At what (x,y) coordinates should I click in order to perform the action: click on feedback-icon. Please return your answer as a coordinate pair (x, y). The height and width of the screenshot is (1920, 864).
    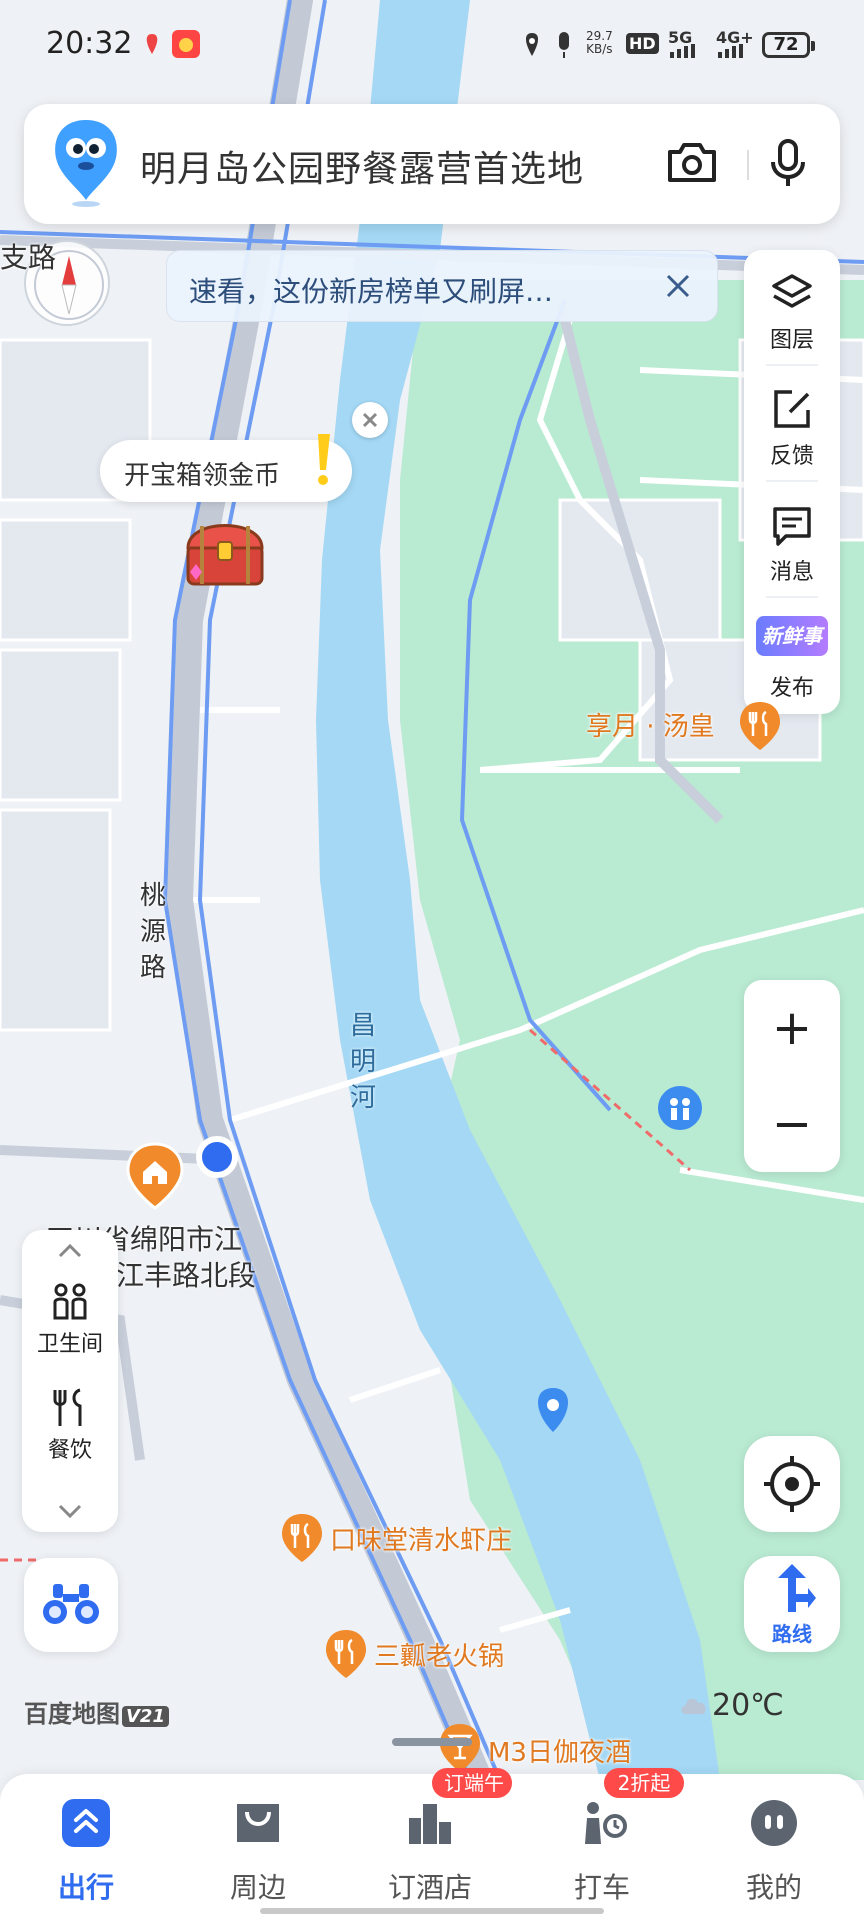
    Looking at the image, I should click on (792, 409).